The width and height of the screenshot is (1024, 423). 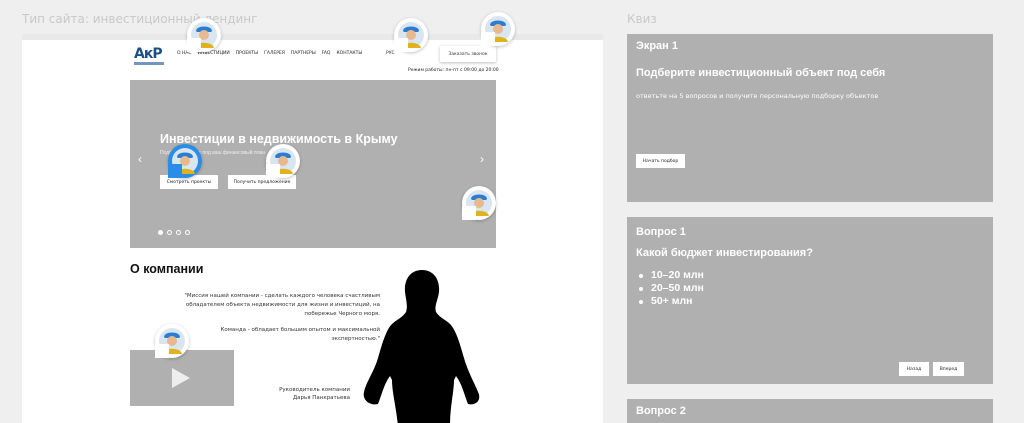 I want to click on nav-item-faq: FAQ, so click(x=326, y=53).